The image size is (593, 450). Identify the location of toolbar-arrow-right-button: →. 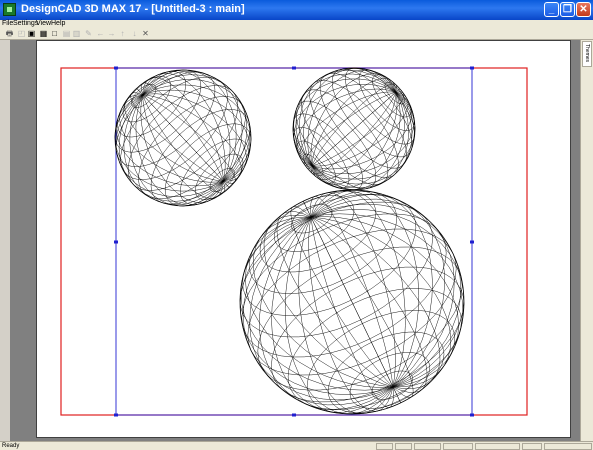
(111, 33).